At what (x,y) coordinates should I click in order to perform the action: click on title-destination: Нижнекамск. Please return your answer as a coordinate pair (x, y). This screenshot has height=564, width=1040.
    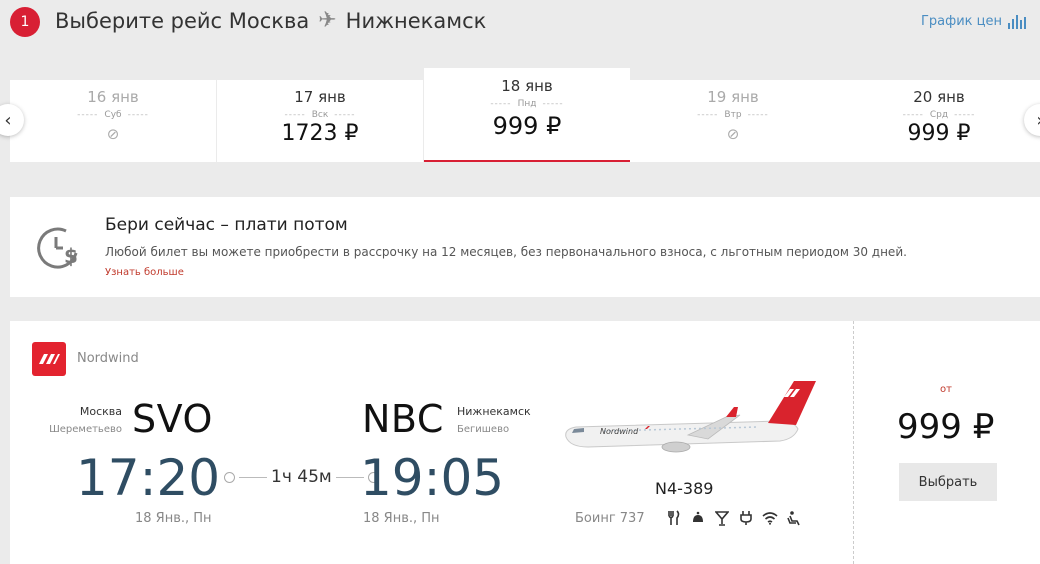
    Looking at the image, I should click on (416, 21).